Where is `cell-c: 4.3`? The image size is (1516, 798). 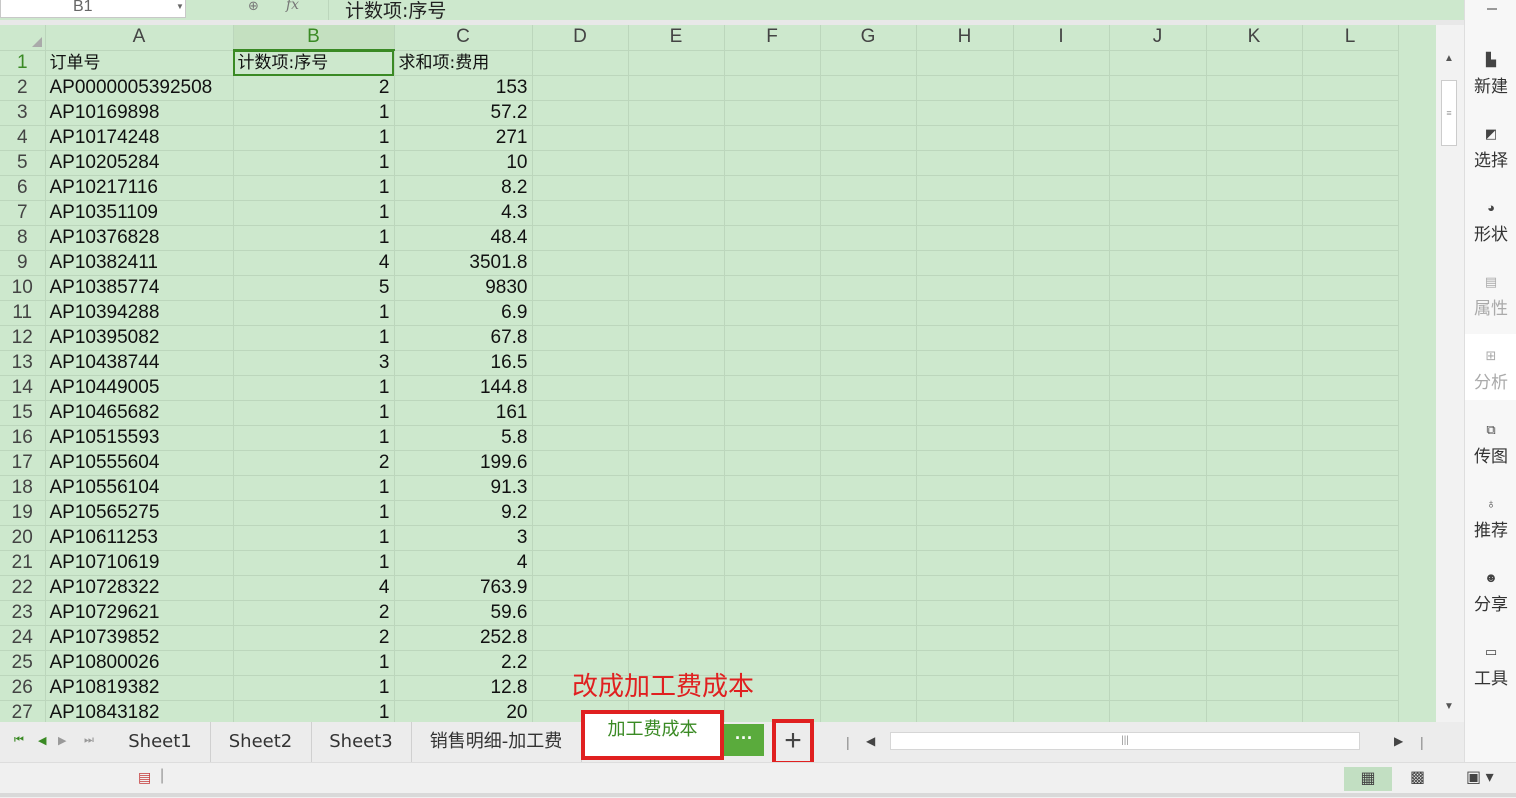
cell-c: 4.3 is located at coordinates (463, 213).